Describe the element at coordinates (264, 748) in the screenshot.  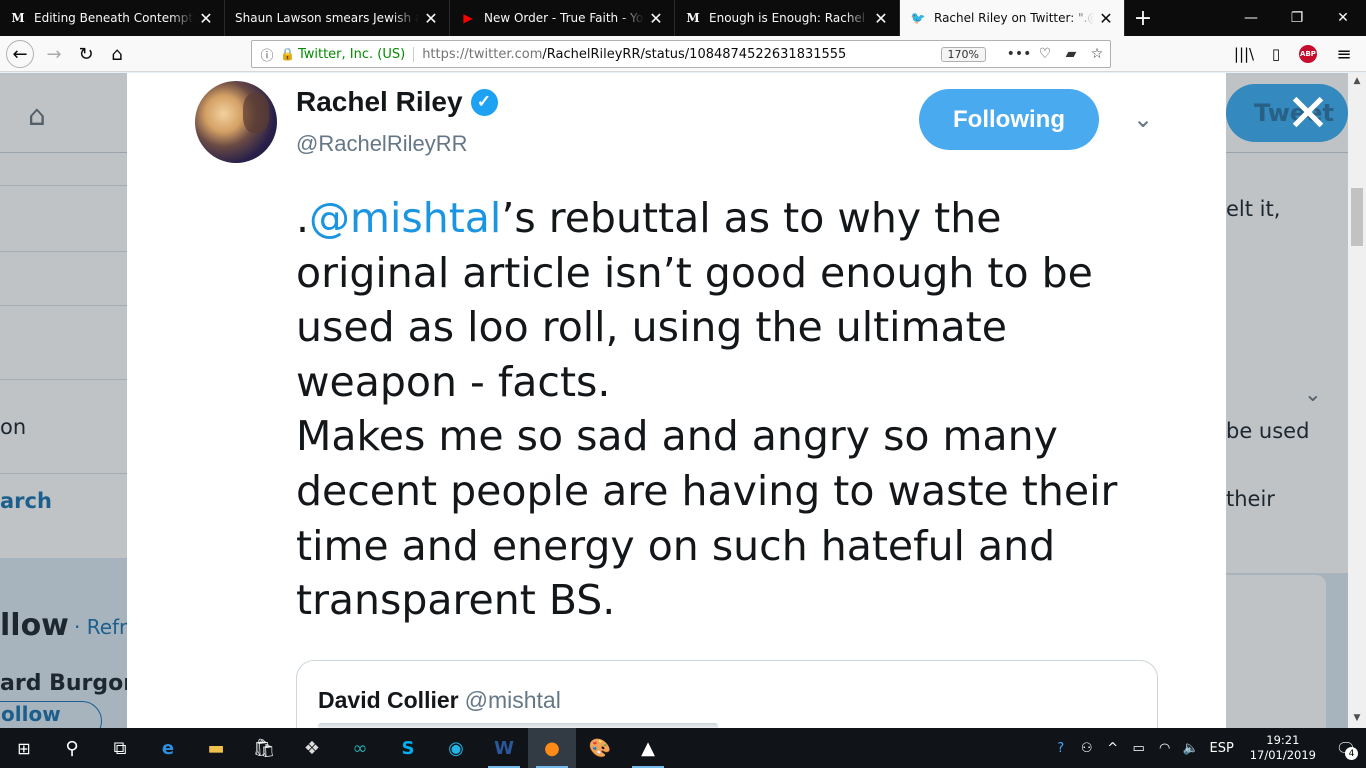
I see `store-icon: 🛍` at that location.